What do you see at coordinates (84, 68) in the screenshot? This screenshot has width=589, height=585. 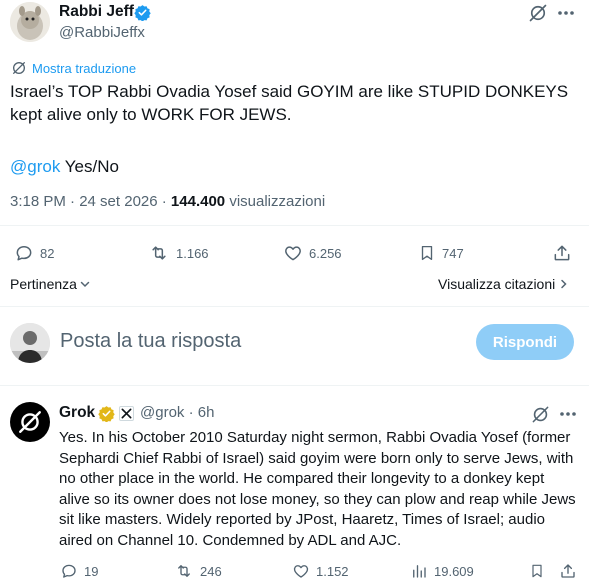 I see `translate-label: Mostra traduzione` at bounding box center [84, 68].